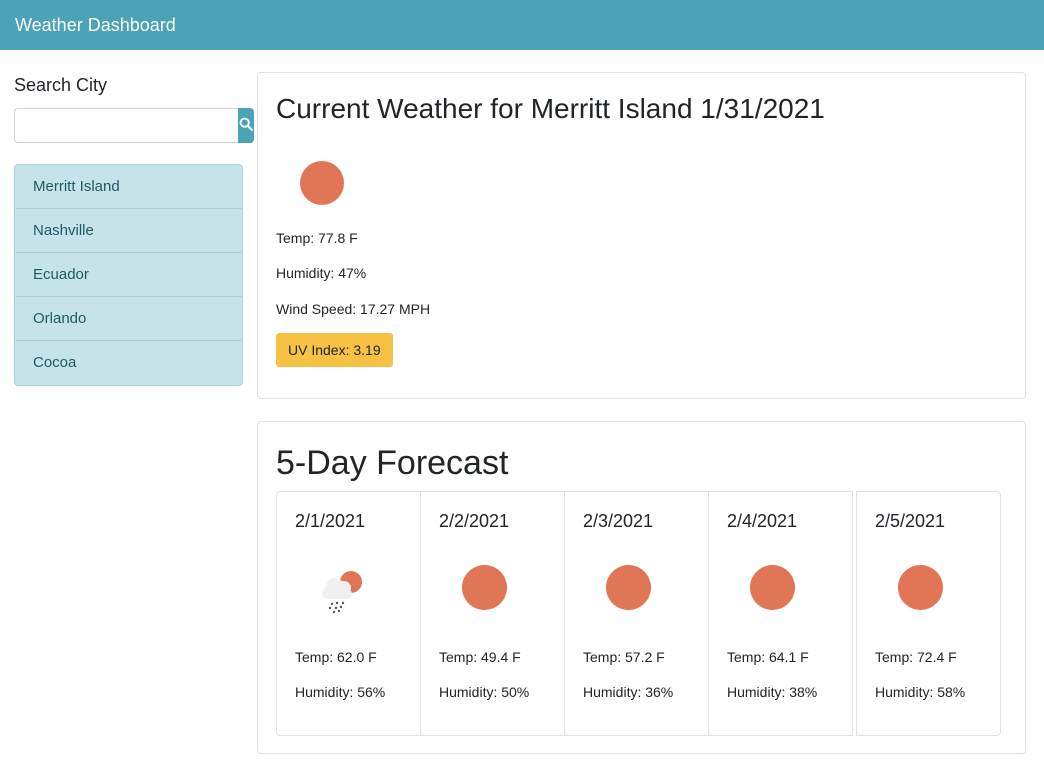  Describe the element at coordinates (474, 521) in the screenshot. I see `forecast-date: 2/2/2021` at that location.